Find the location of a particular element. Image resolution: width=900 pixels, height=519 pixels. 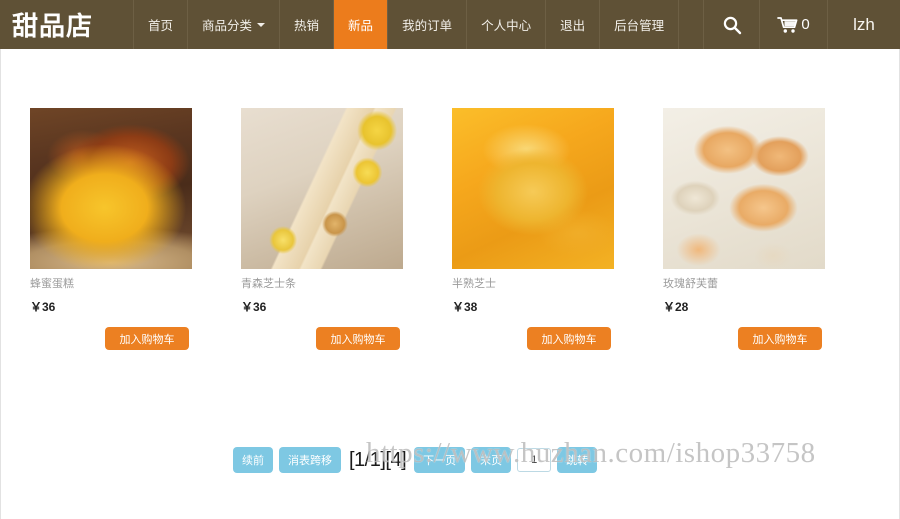

product-card: 蜂蜜蛋糕 ￥36 加入购物车 is located at coordinates (105, 229).